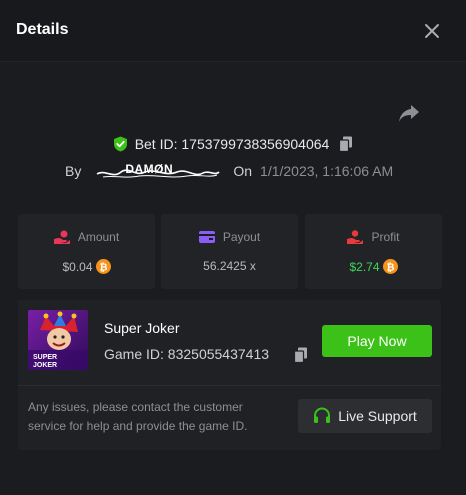  What do you see at coordinates (377, 341) in the screenshot?
I see `play-now-button: Play Now` at bounding box center [377, 341].